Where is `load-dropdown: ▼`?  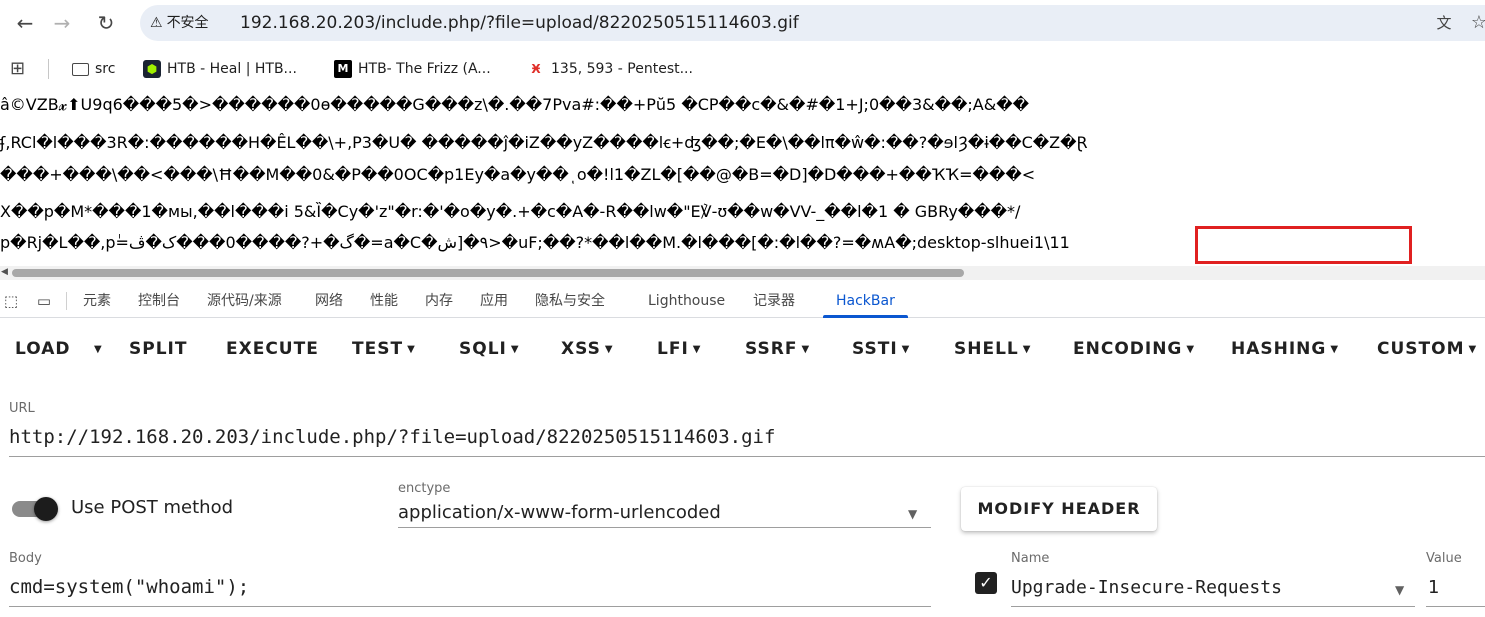 load-dropdown: ▼ is located at coordinates (96, 349).